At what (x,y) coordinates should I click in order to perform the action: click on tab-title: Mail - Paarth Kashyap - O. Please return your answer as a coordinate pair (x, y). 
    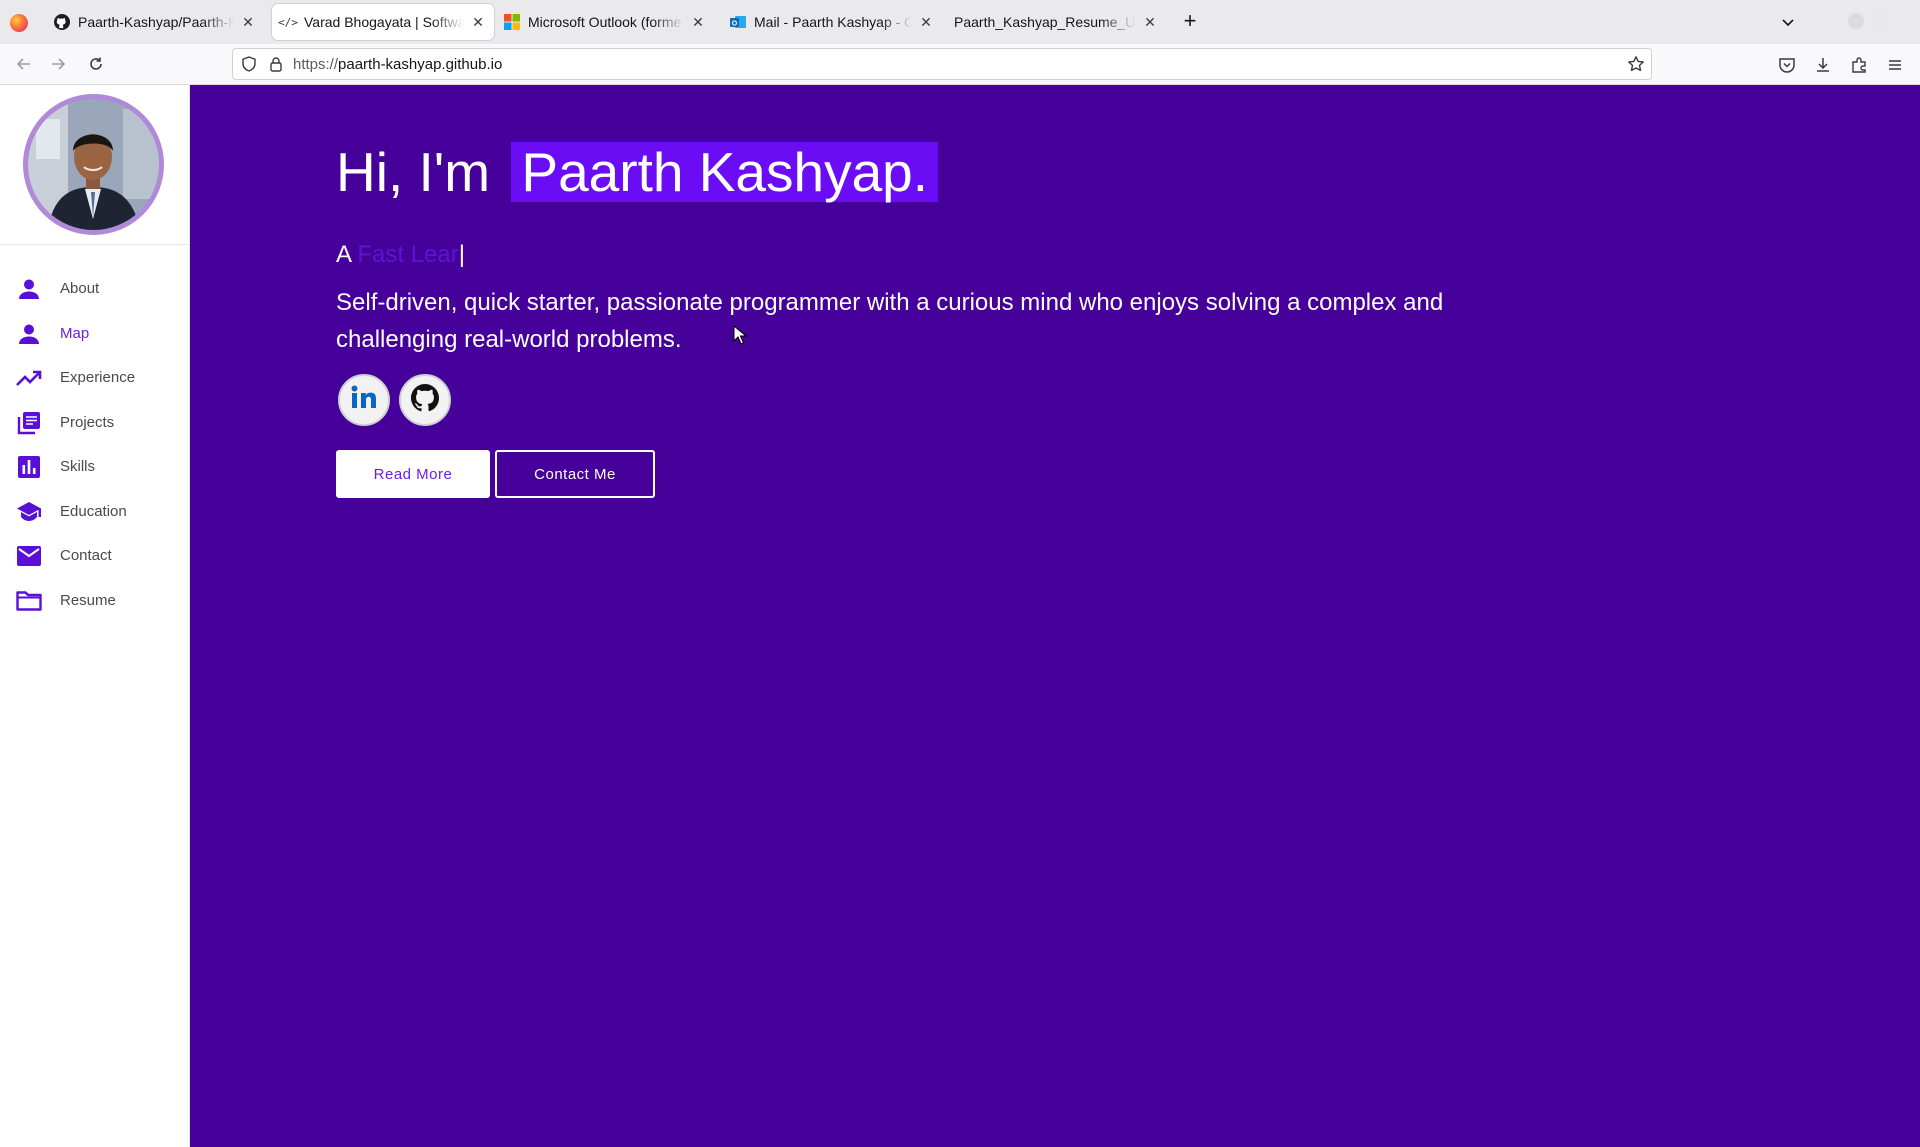
    Looking at the image, I should click on (833, 22).